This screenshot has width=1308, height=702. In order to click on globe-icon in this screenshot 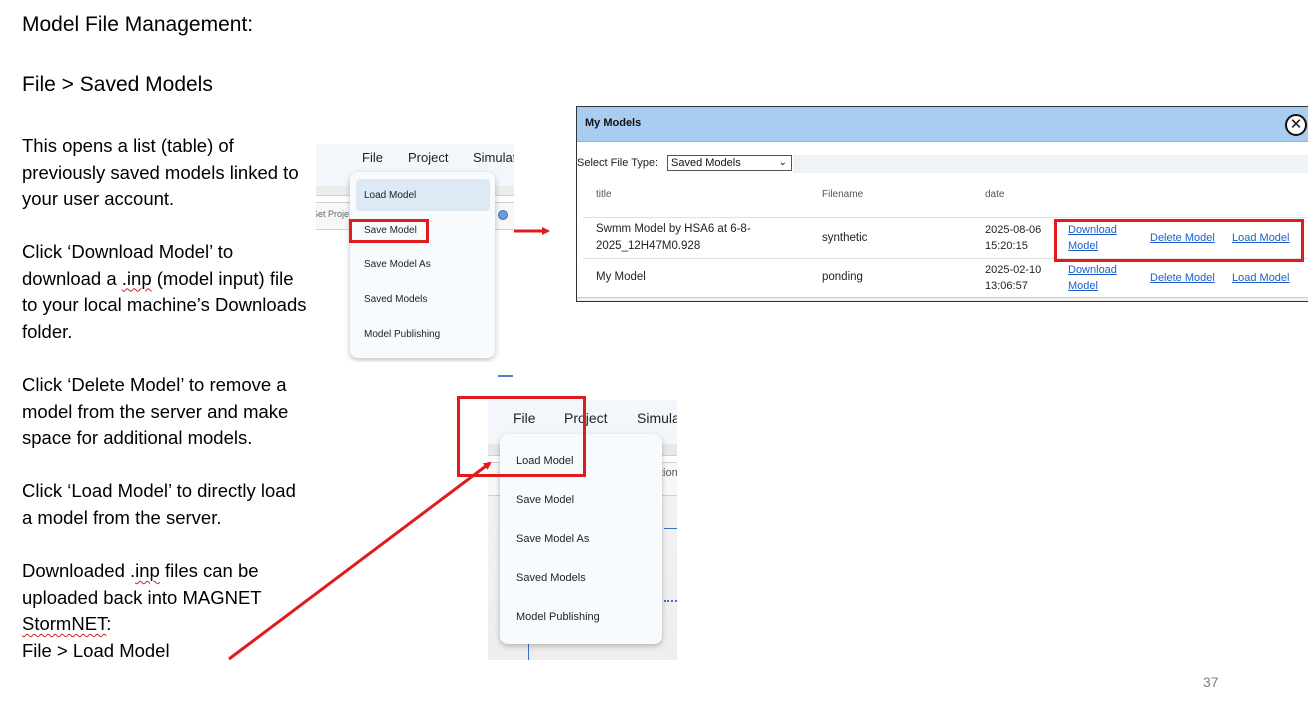, I will do `click(503, 215)`.